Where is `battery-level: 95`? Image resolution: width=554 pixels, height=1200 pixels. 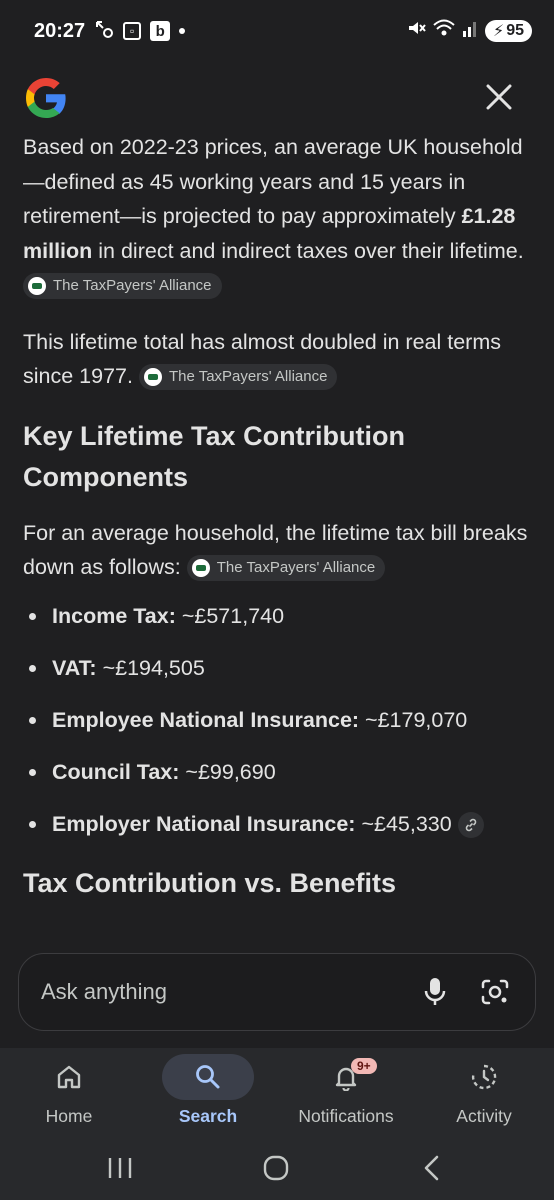 battery-level: 95 is located at coordinates (515, 30).